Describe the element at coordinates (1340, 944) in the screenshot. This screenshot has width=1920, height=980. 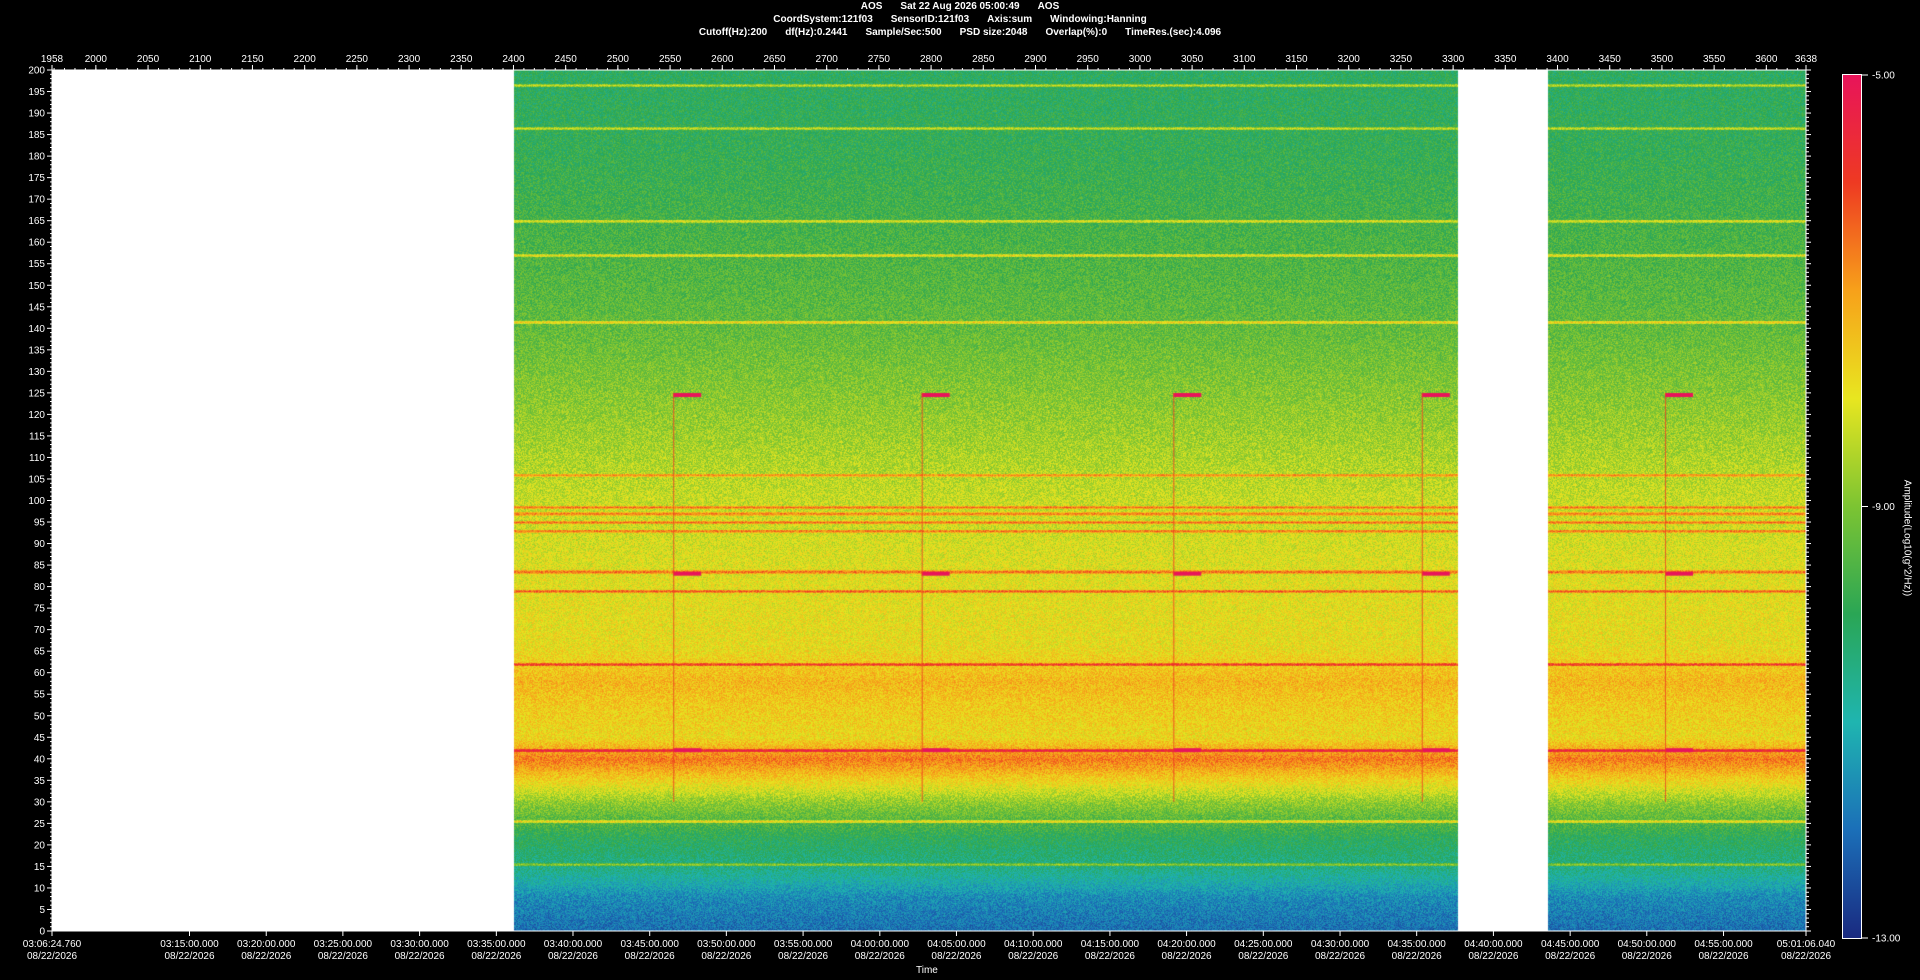
I see `time-tick-label: 04:30:00.000` at that location.